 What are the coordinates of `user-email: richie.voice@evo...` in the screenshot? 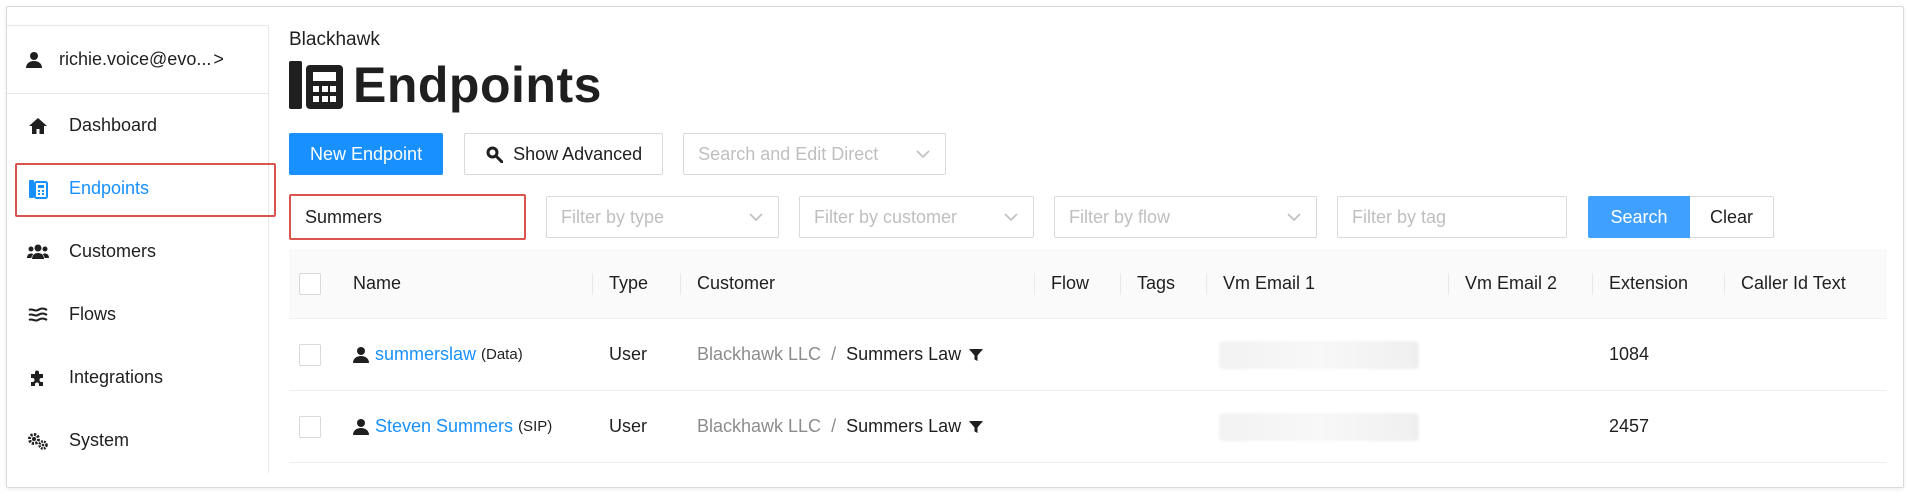 It's located at (135, 59).